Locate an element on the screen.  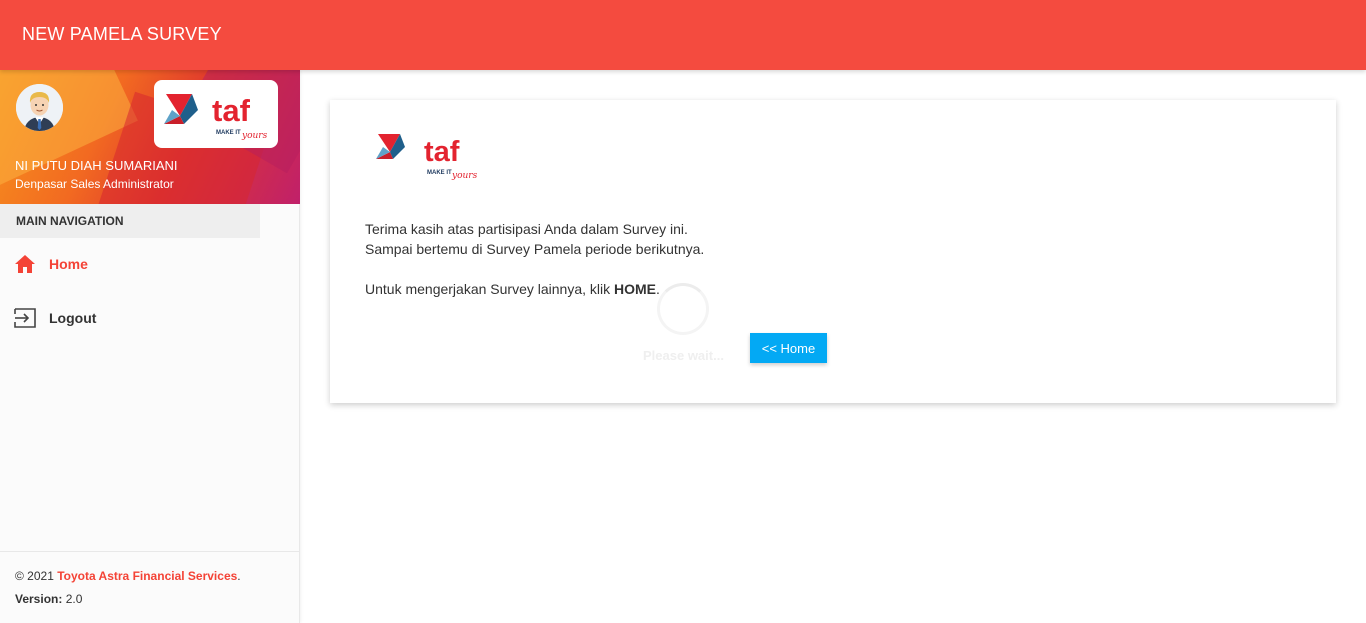
loading-spinner is located at coordinates (683, 309).